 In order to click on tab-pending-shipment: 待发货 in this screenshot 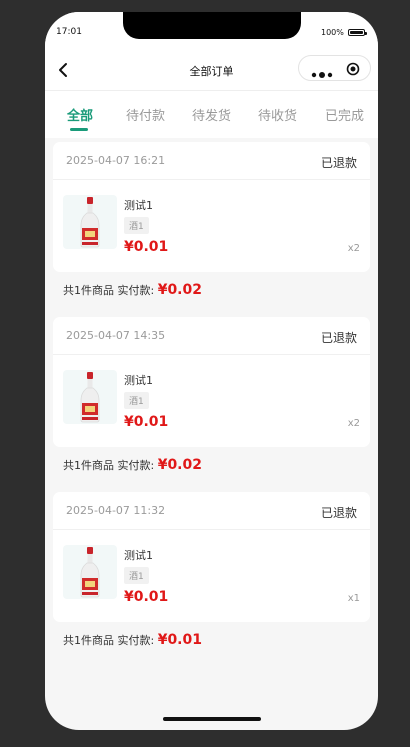, I will do `click(211, 114)`.